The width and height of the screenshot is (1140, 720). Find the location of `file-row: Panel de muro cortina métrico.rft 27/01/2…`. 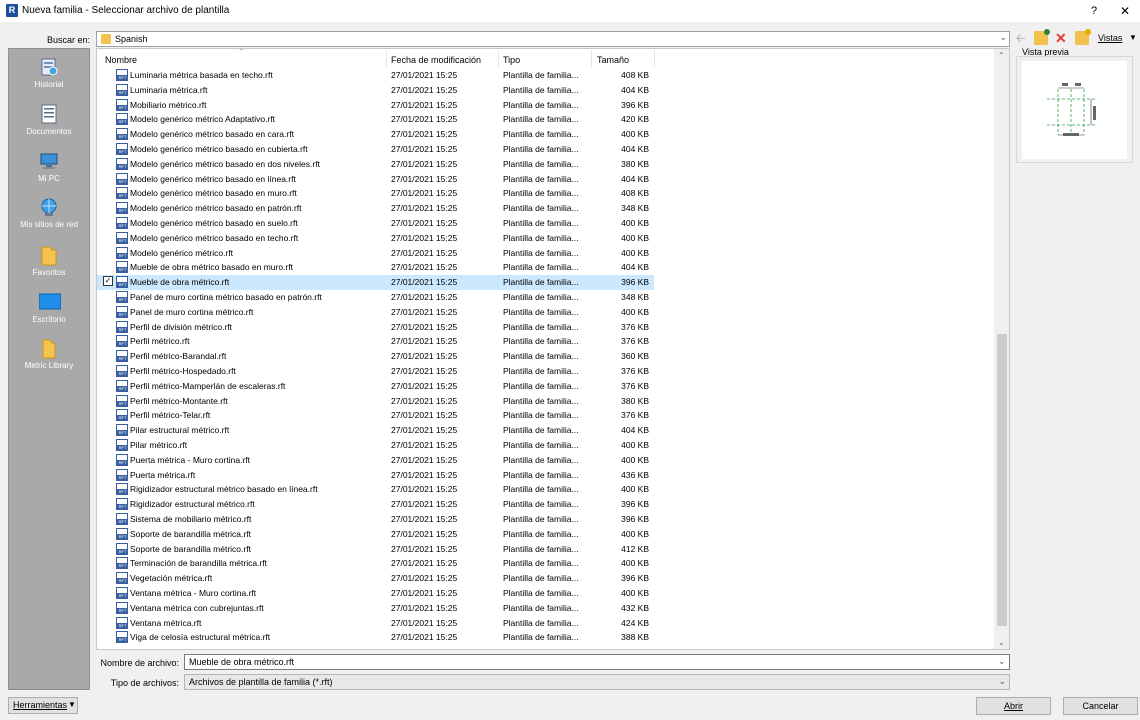

file-row: Panel de muro cortina métrico.rft 27/01/2… is located at coordinates (375, 312).